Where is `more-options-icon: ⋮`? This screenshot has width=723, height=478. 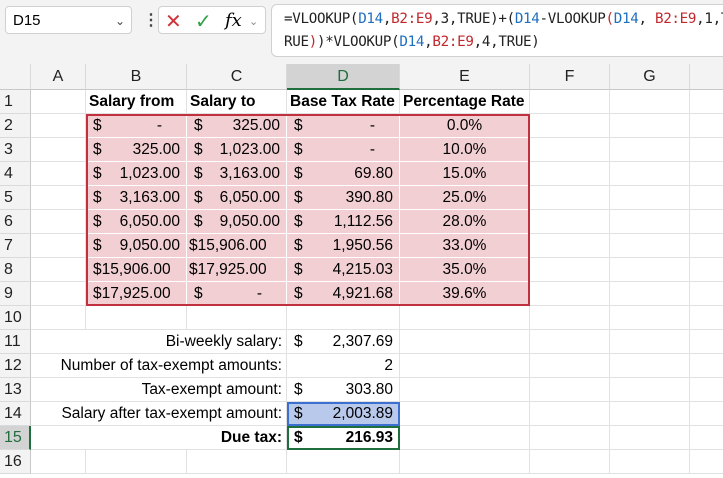 more-options-icon: ⋮ is located at coordinates (151, 20).